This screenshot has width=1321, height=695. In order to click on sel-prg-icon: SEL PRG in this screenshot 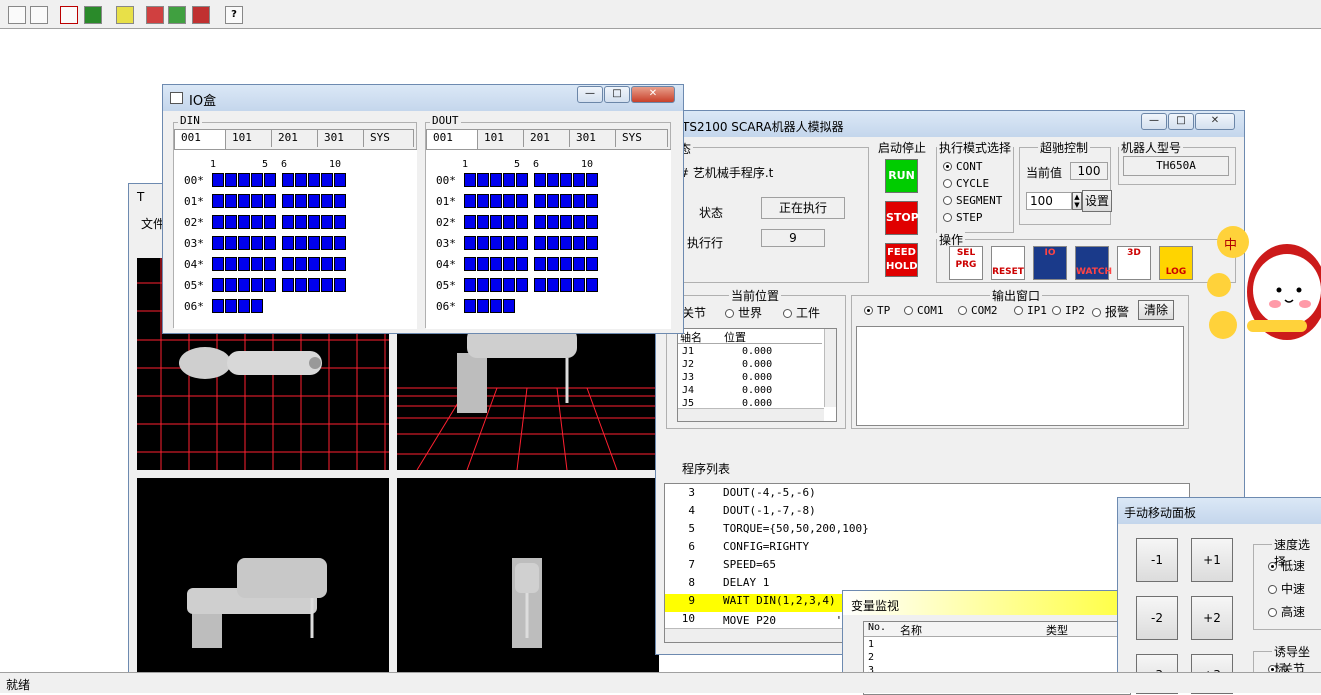, I will do `click(966, 263)`.